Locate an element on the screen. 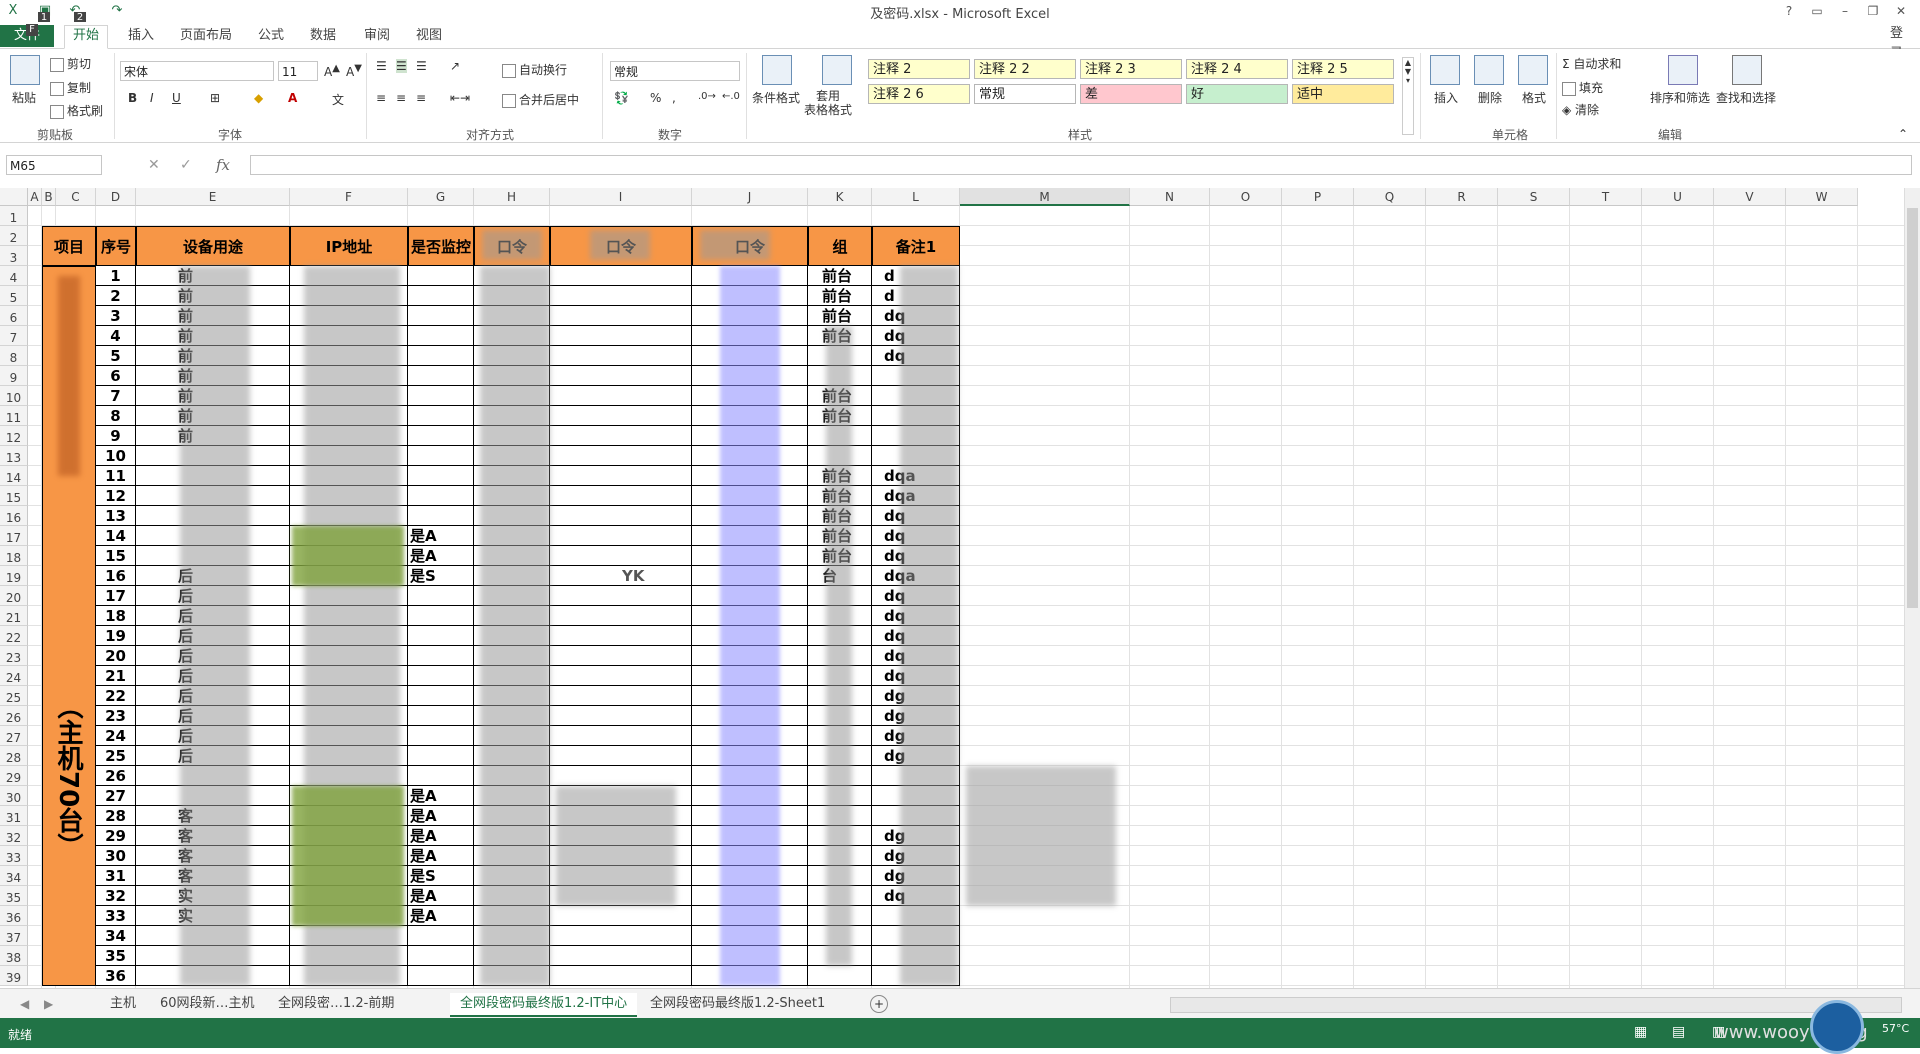 Image resolution: width=1920 pixels, height=1054 pixels. style-cell-2: 注释 2 2 is located at coordinates (1025, 69).